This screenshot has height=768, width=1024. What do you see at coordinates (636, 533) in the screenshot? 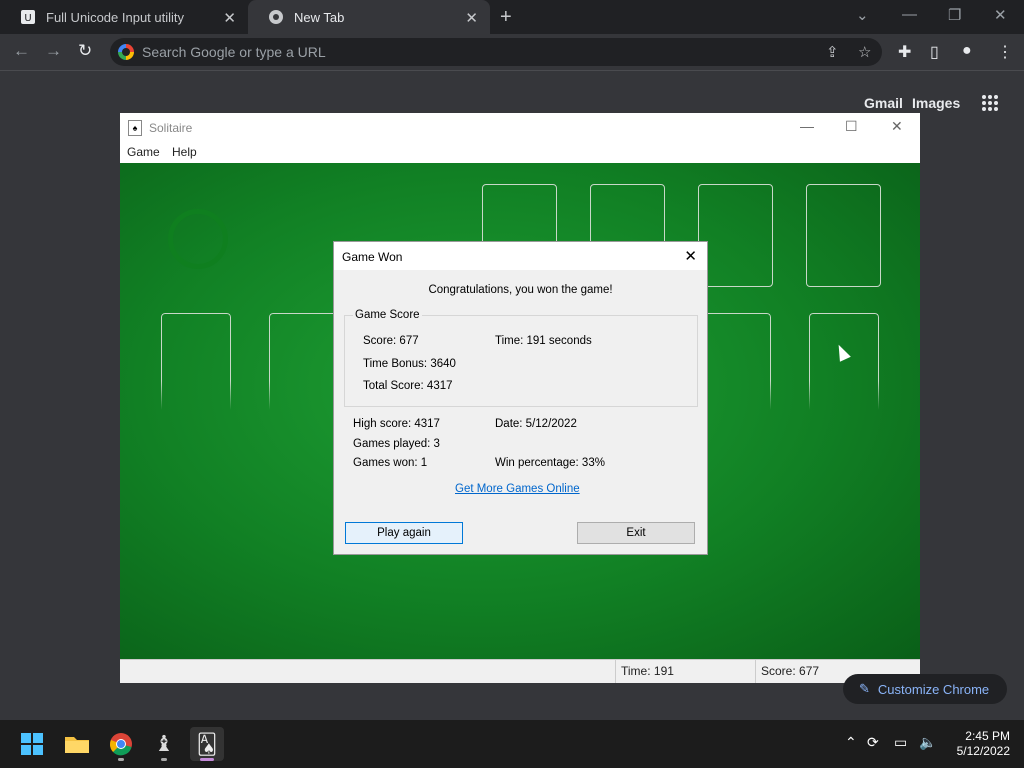
I see `exit-button: Exit` at bounding box center [636, 533].